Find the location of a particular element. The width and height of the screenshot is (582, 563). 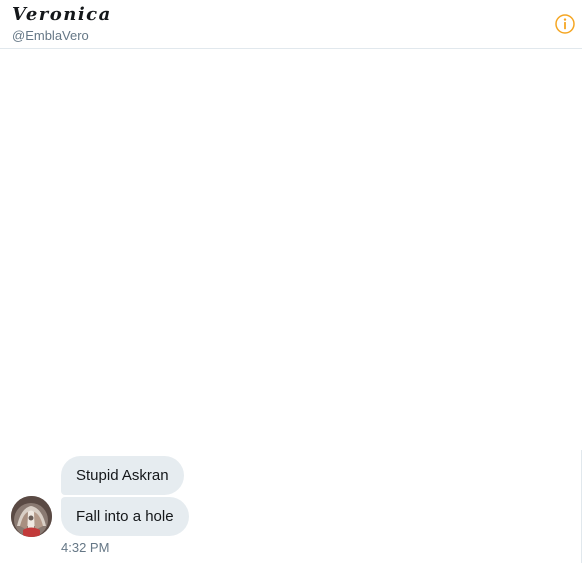

avatar is located at coordinates (31, 516).